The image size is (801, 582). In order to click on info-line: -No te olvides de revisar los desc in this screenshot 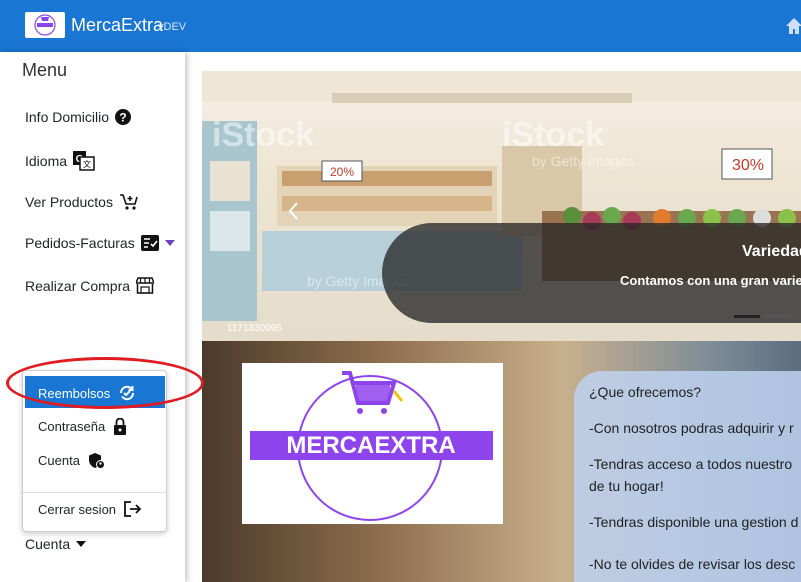, I will do `click(692, 564)`.